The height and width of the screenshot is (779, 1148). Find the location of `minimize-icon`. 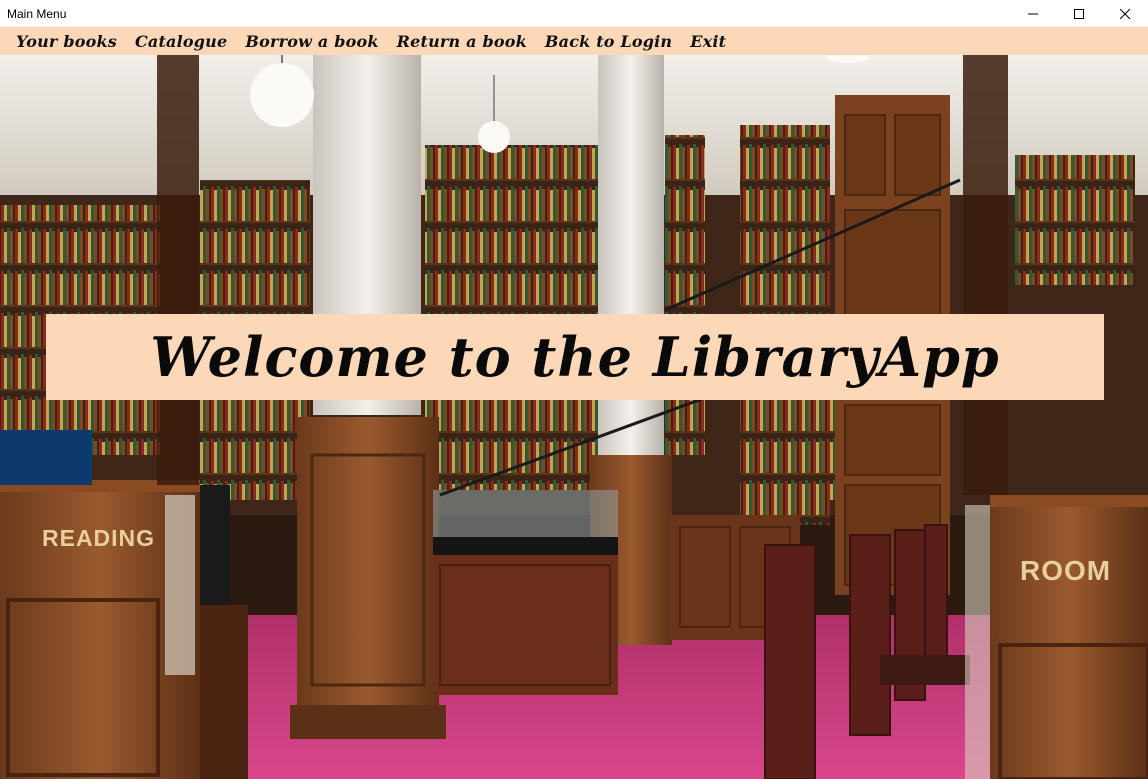

minimize-icon is located at coordinates (1033, 13).